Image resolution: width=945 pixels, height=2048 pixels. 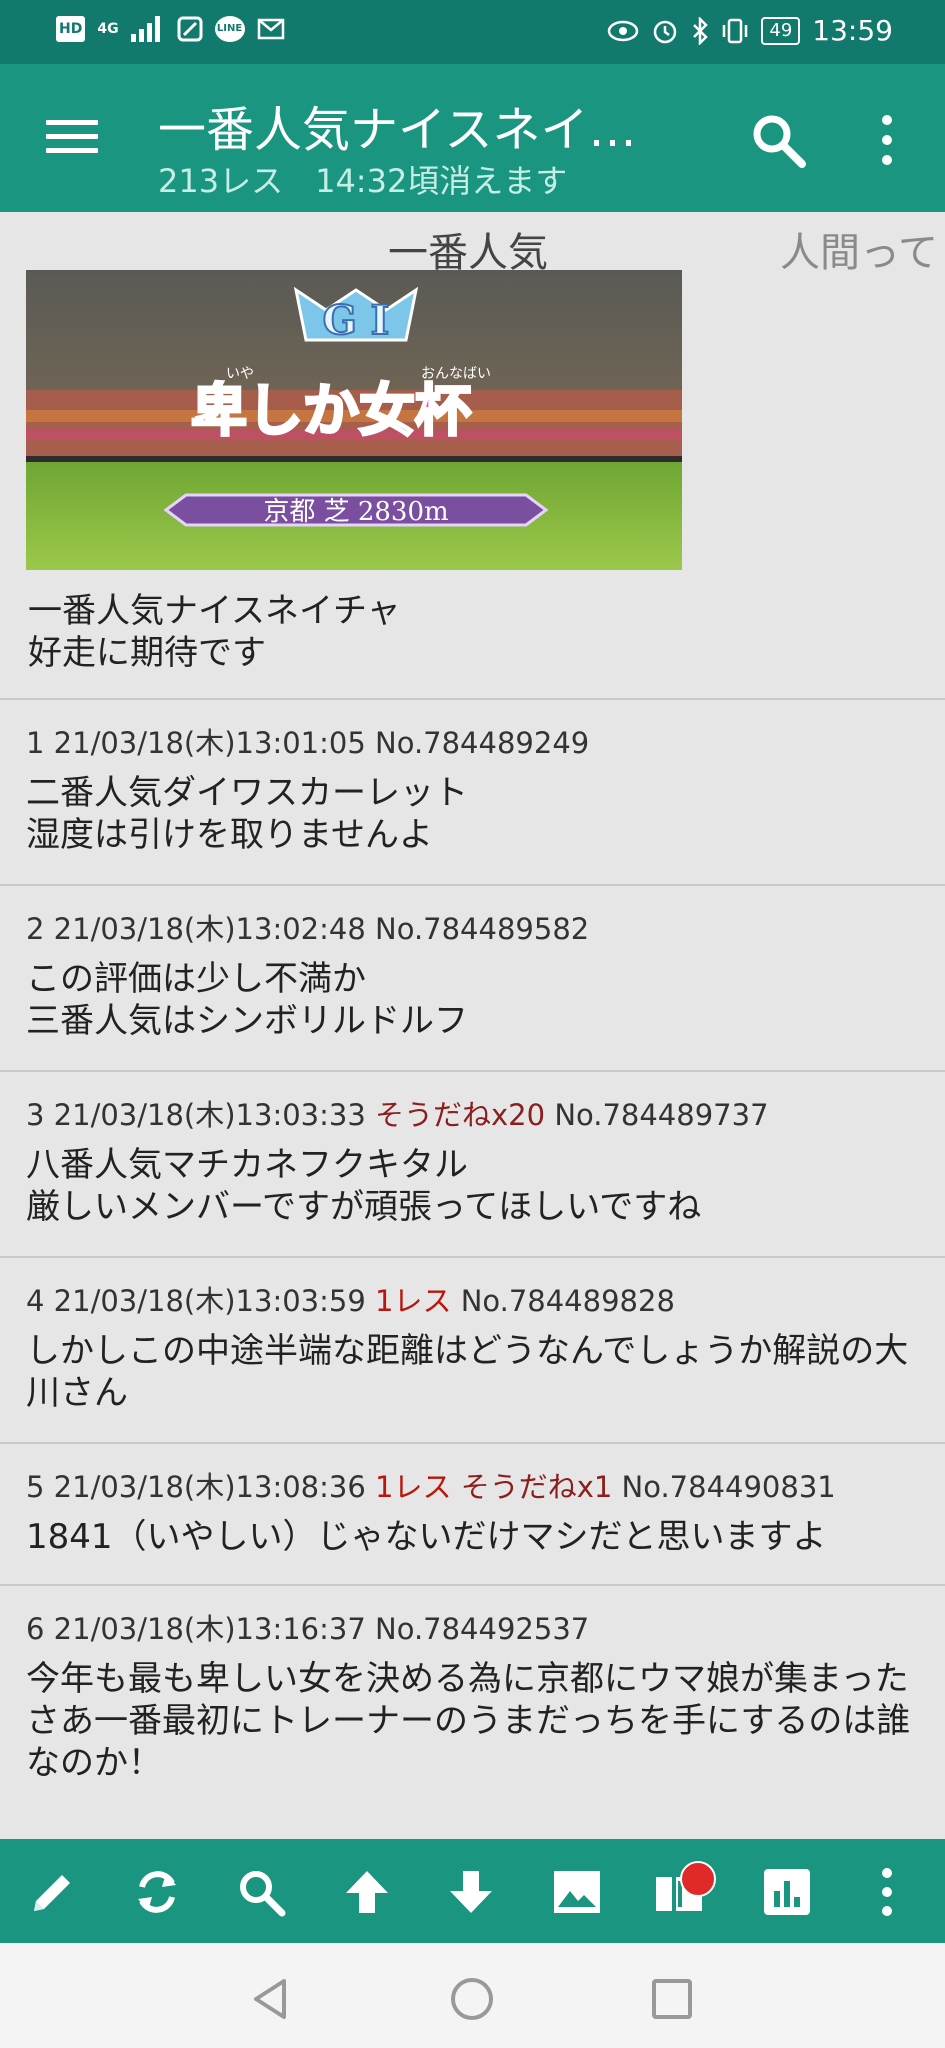 What do you see at coordinates (53, 1892) in the screenshot?
I see `pencil-icon` at bounding box center [53, 1892].